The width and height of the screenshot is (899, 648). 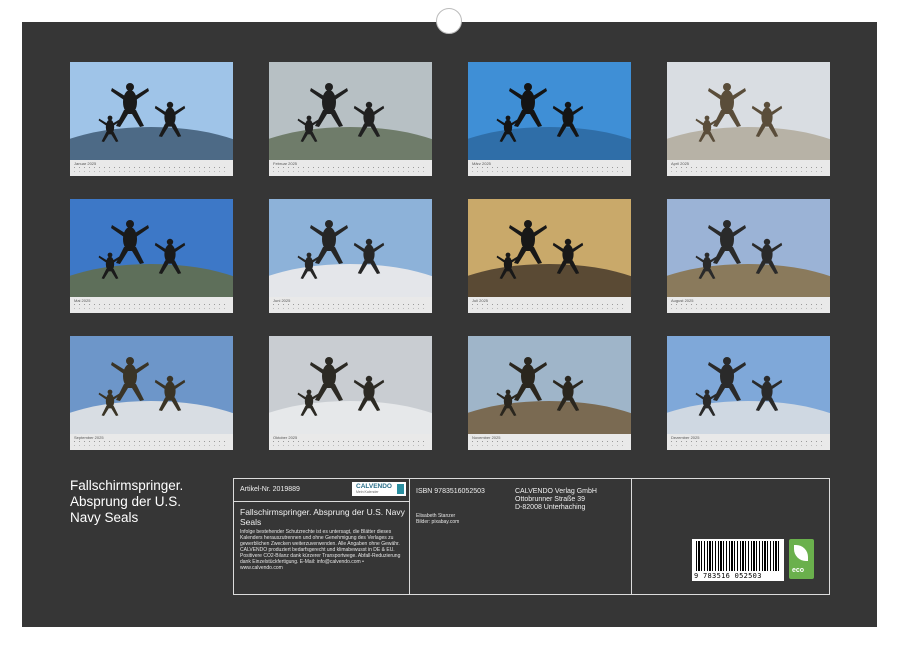 I want to click on month-thumbnail: Juli 2025, so click(x=549, y=256).